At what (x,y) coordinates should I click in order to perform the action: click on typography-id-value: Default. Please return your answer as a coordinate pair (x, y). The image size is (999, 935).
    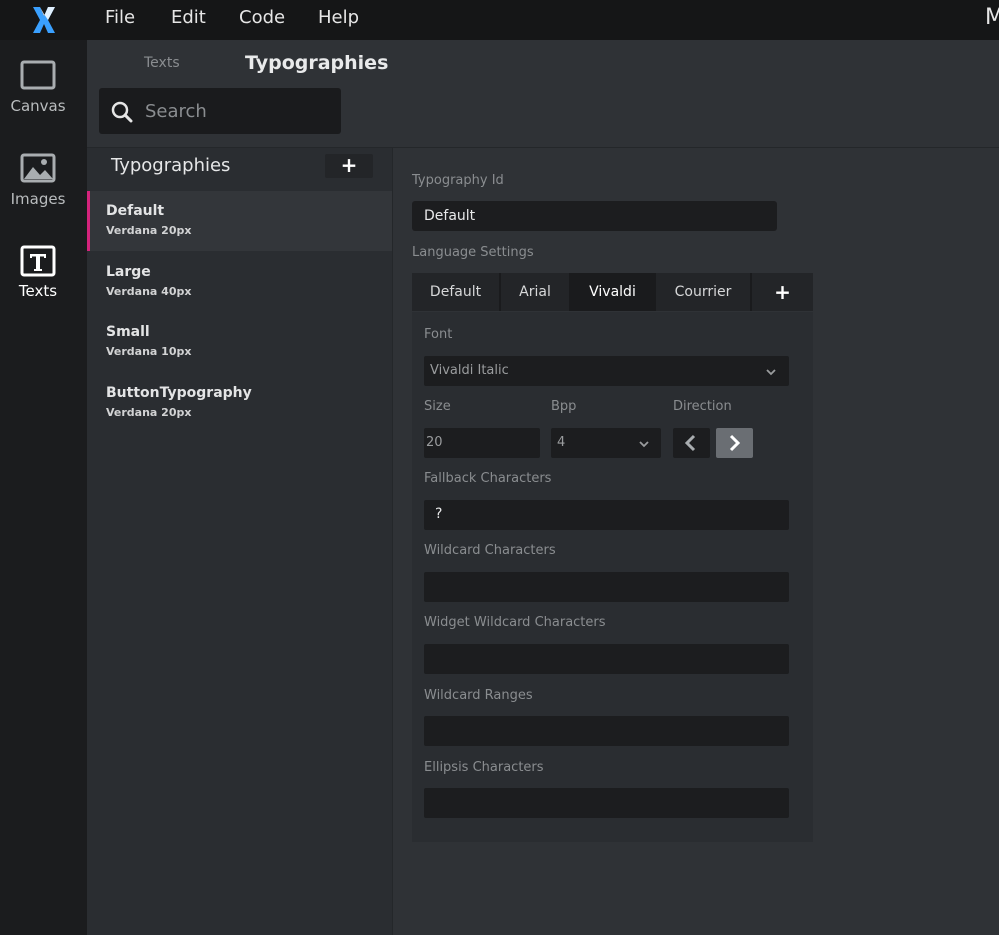
    Looking at the image, I should click on (450, 216).